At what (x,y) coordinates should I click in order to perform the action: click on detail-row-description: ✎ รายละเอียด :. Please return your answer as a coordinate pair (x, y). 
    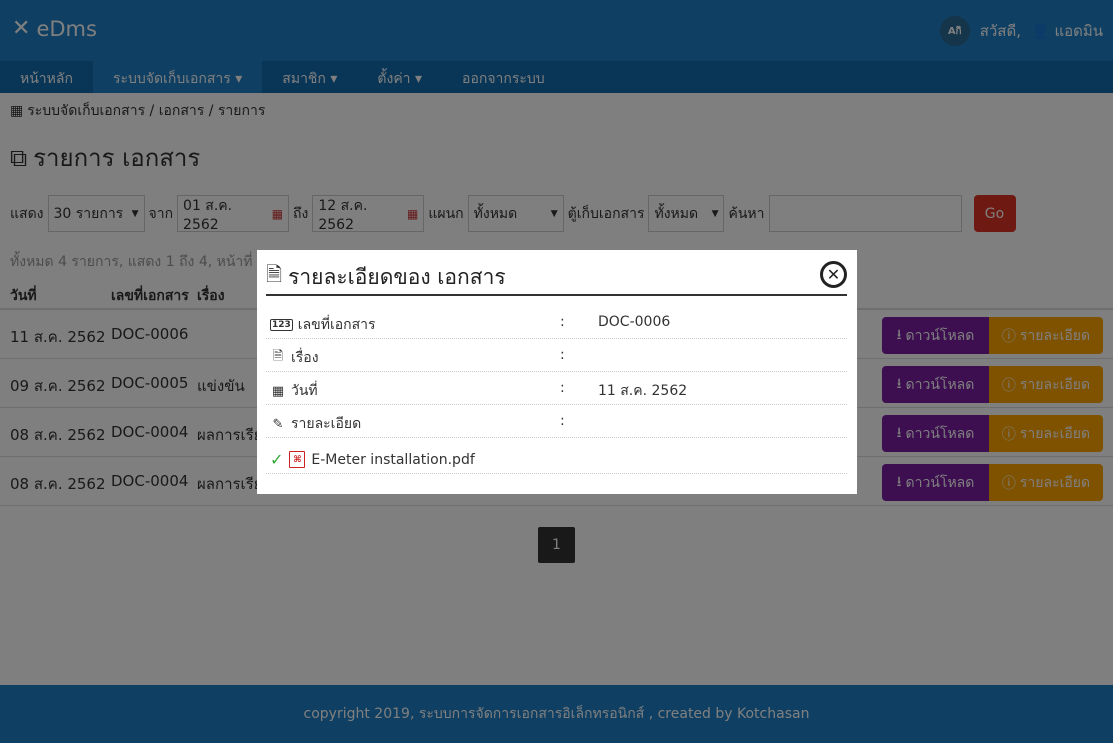
    Looking at the image, I should click on (556, 421).